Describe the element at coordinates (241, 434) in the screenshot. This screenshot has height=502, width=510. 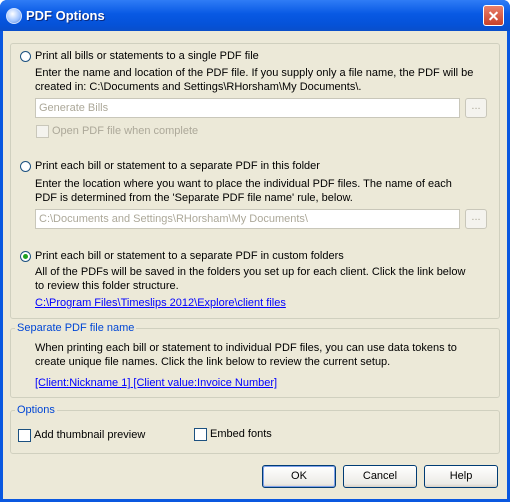
I see `embed-fonts-label: Embed fonts` at that location.